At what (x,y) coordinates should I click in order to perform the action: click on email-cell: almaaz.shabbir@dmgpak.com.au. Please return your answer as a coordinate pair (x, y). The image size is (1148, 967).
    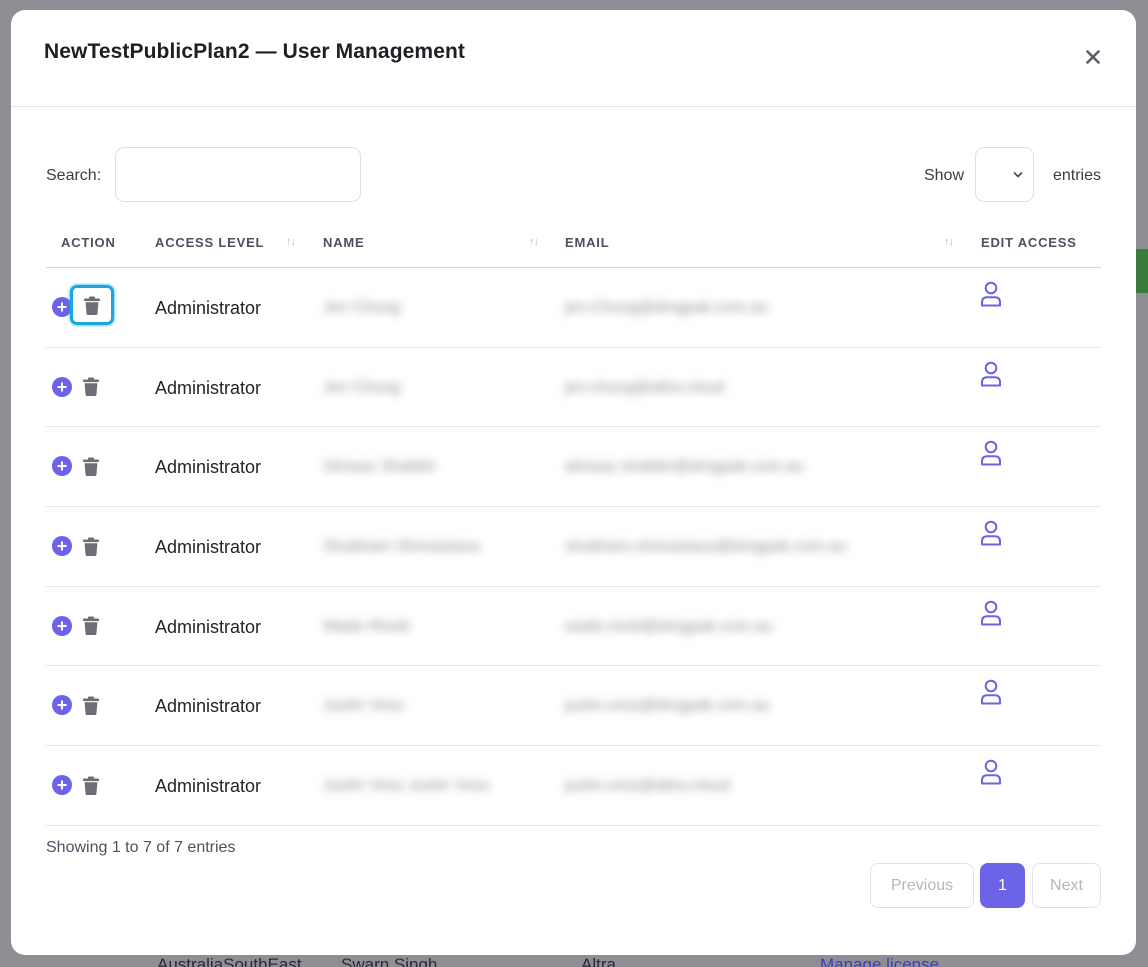
    Looking at the image, I should click on (684, 467).